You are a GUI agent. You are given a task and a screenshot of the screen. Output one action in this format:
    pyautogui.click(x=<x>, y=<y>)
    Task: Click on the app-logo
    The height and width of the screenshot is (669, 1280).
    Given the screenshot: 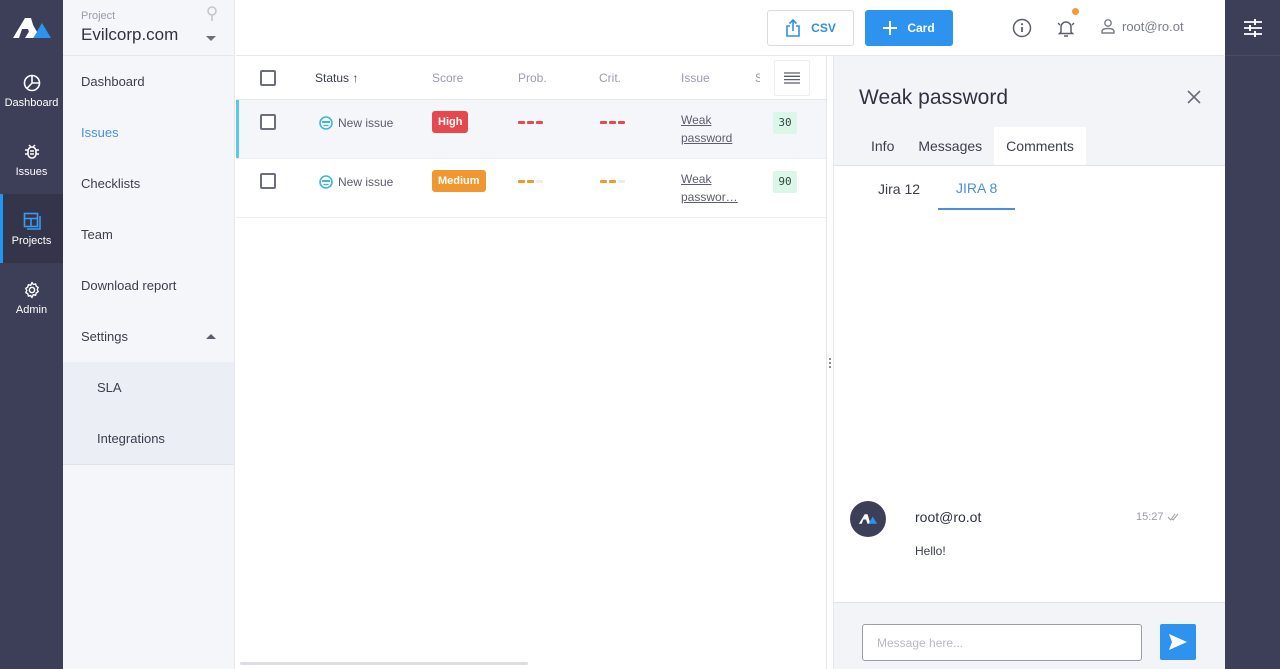 What is the action you would take?
    pyautogui.click(x=31, y=28)
    